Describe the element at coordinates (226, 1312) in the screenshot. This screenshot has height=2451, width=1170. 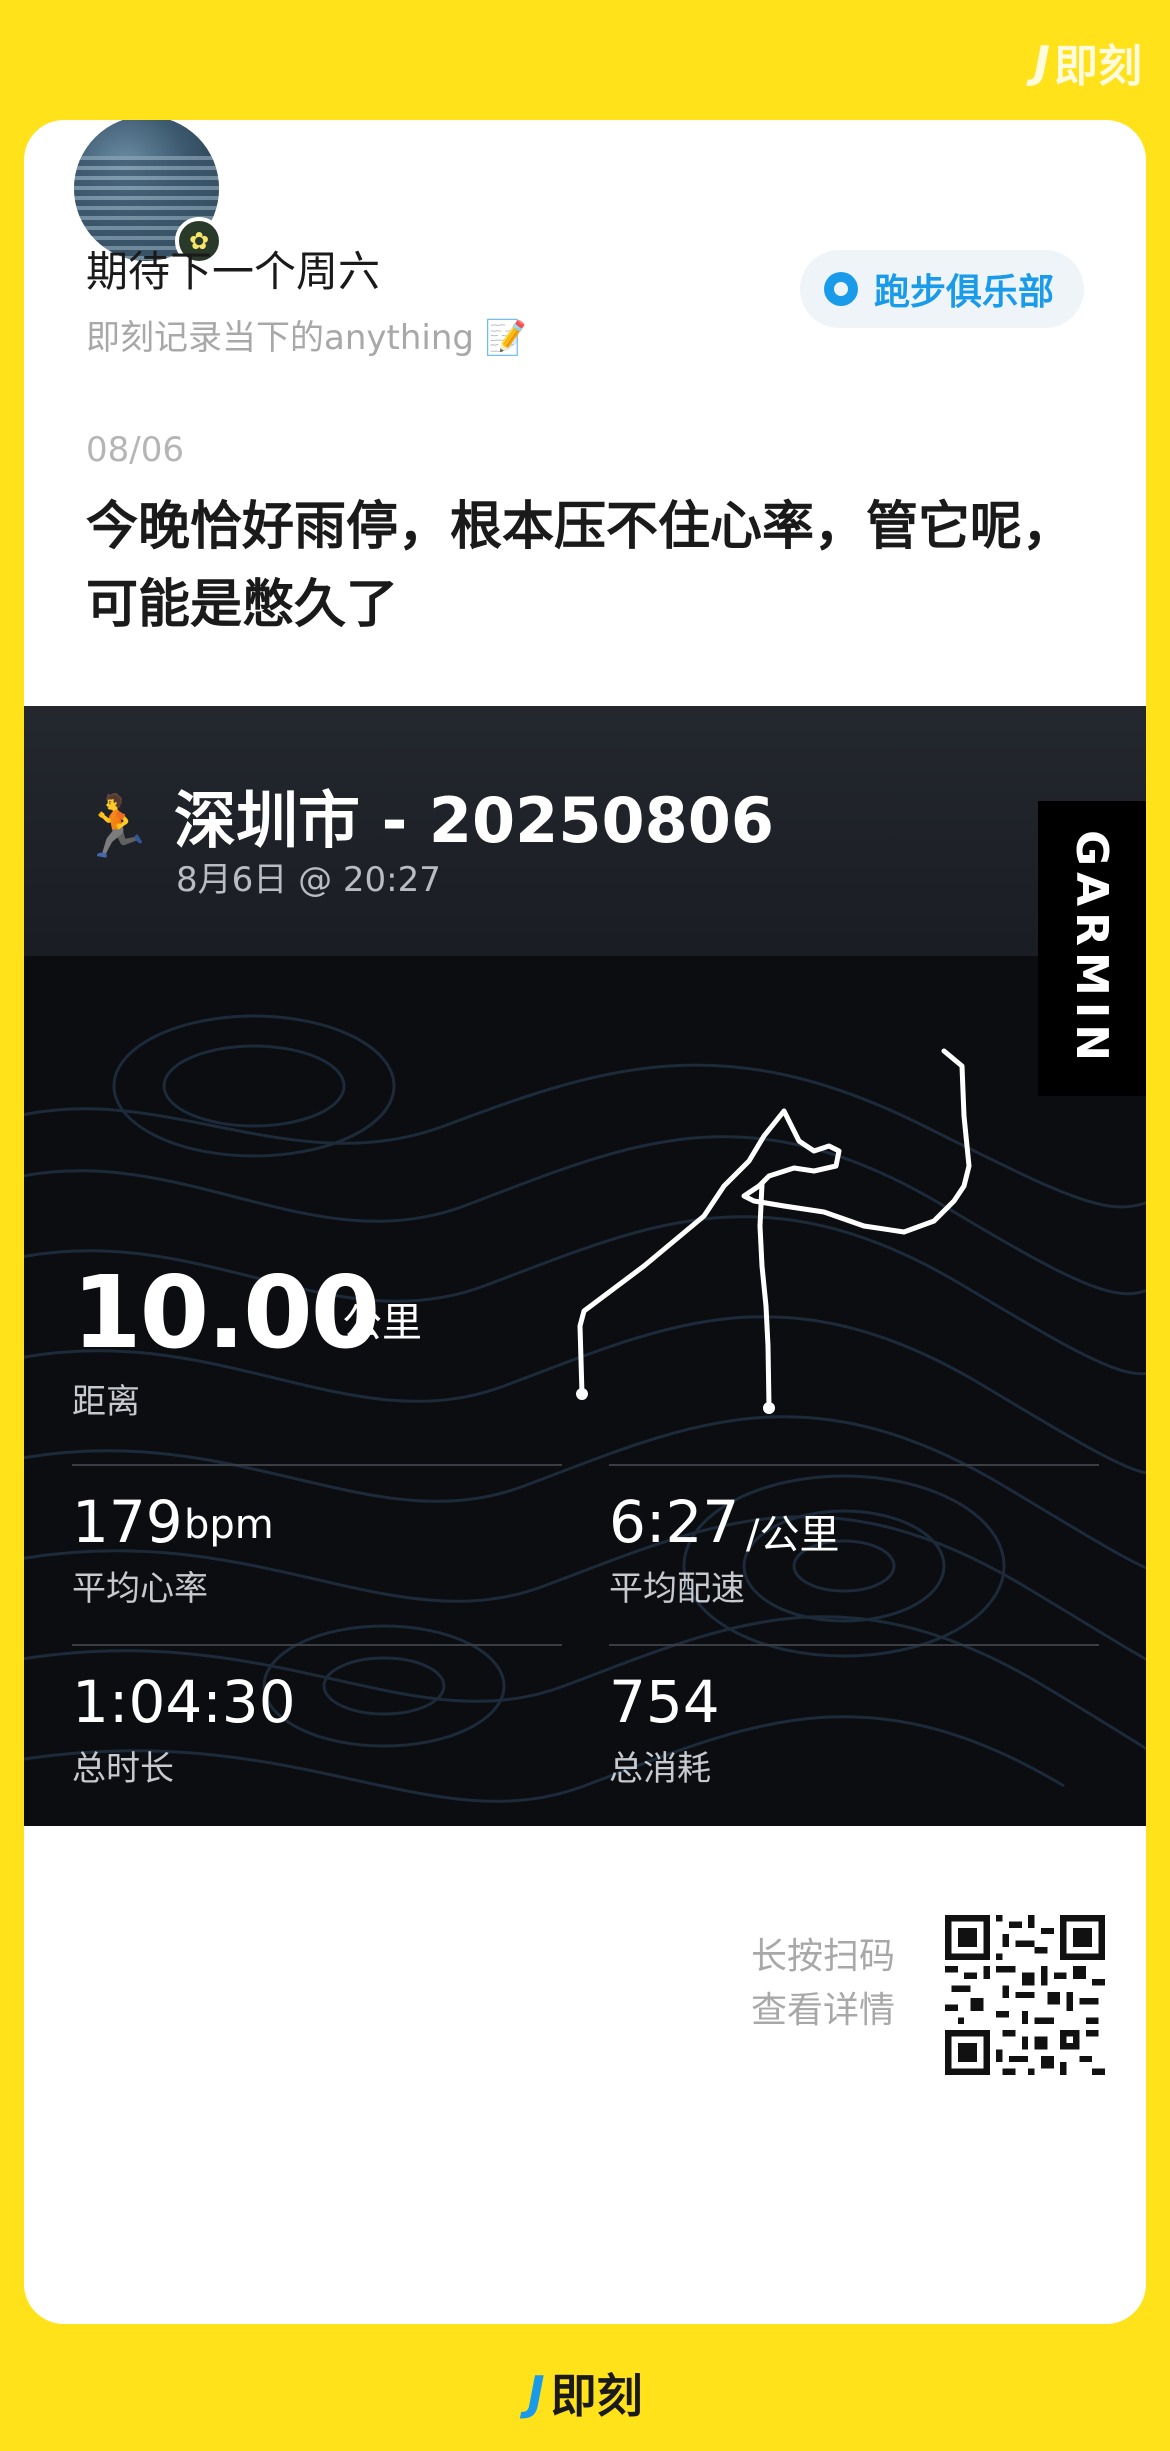
I see `distance-value: 10.00` at that location.